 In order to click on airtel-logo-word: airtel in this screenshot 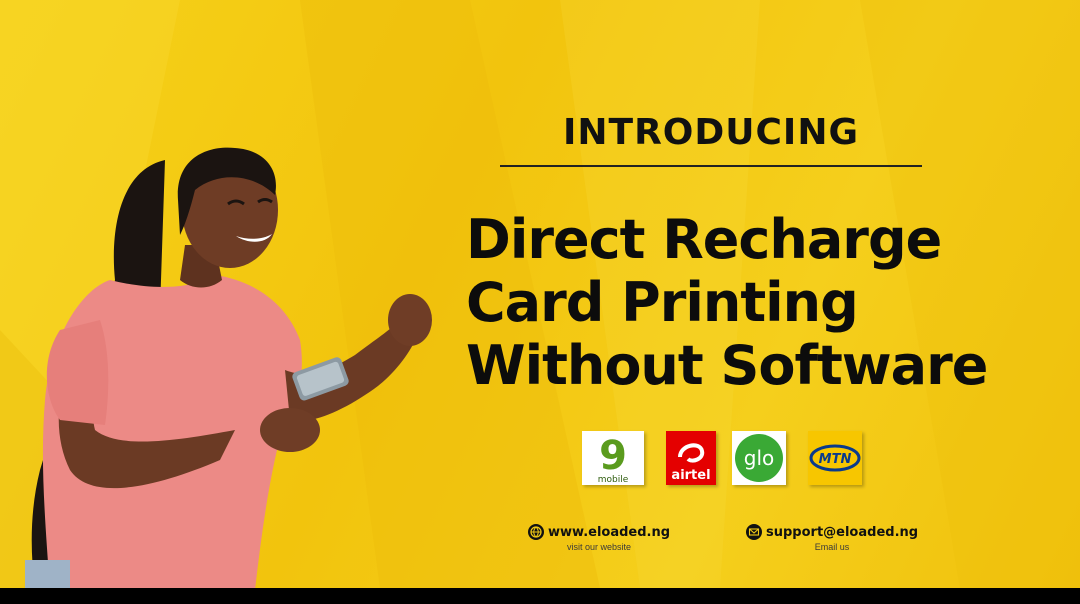, I will do `click(690, 475)`.